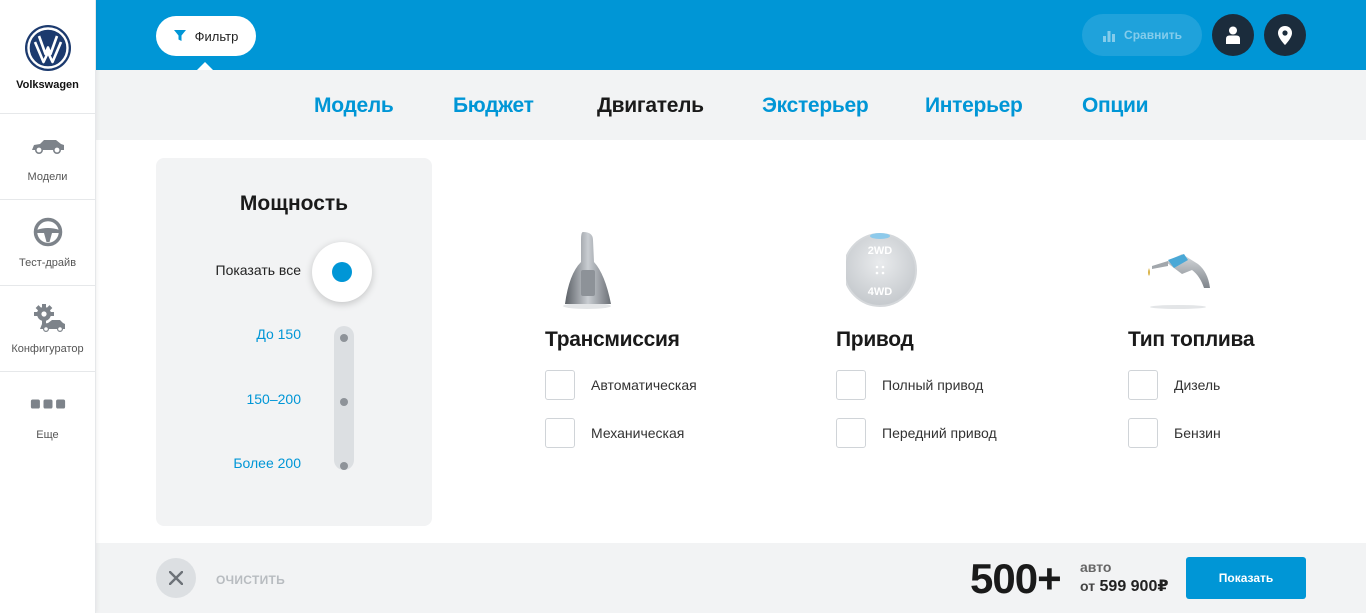 Image resolution: width=1366 pixels, height=613 pixels. Describe the element at coordinates (273, 399) in the screenshot. I see `power-option-150-200: 150–200` at that location.